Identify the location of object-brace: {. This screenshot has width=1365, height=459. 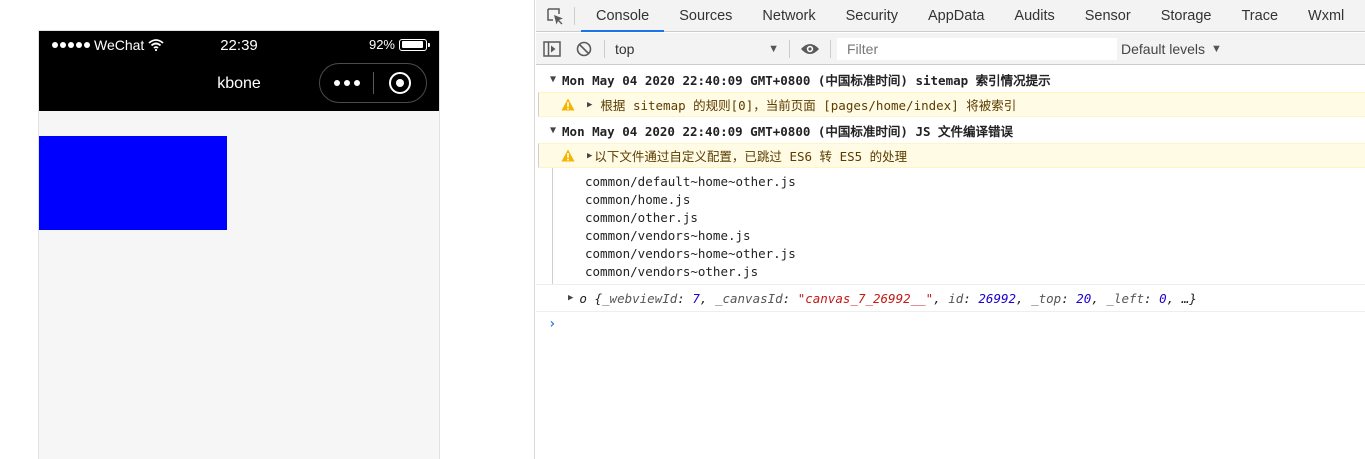
(598, 298).